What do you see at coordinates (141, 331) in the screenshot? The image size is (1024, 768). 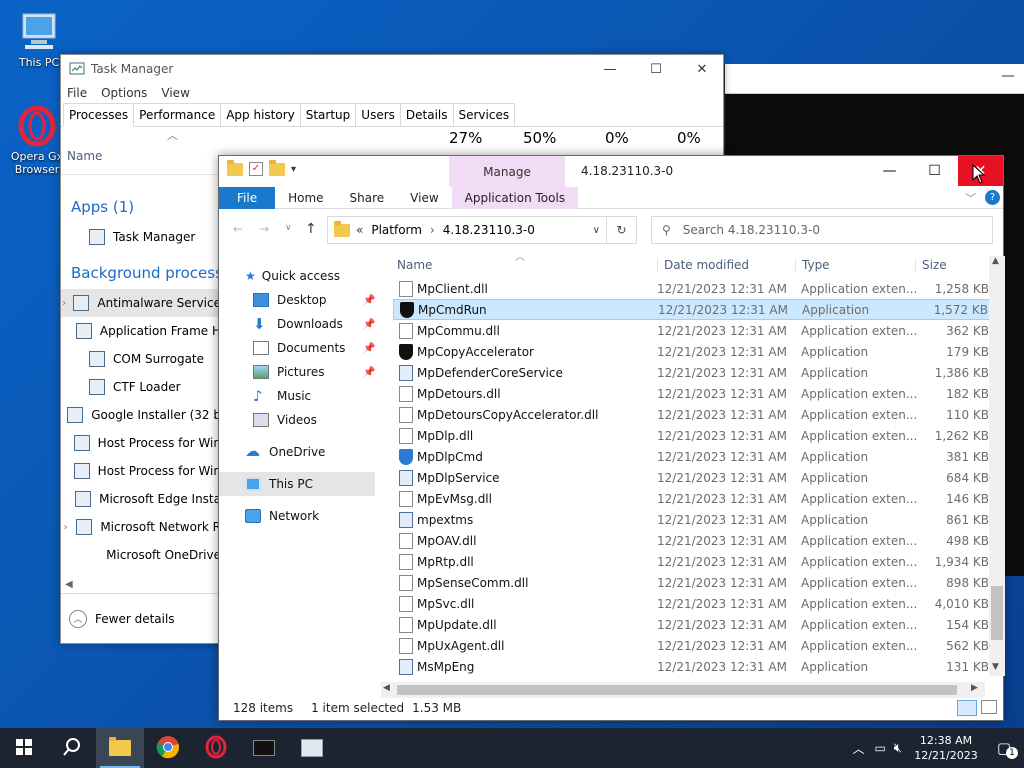 I see `tm-process-row: Application Frame H` at bounding box center [141, 331].